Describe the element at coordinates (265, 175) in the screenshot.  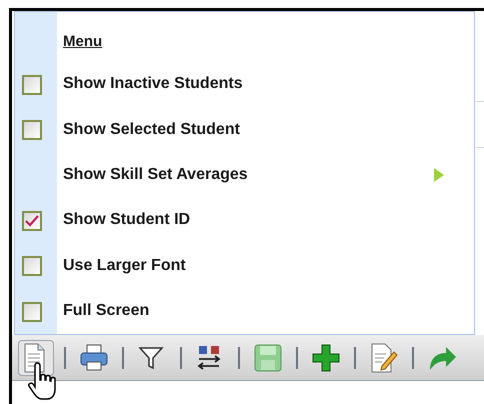
I see `menu-item: Show Skill Set Averages` at that location.